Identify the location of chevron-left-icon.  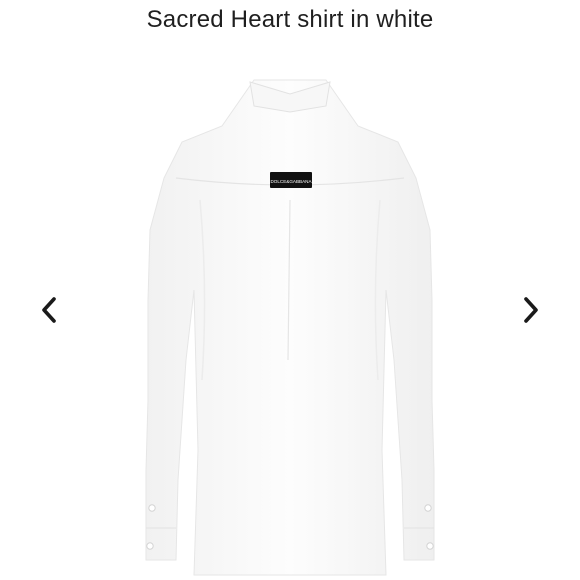
(49, 310).